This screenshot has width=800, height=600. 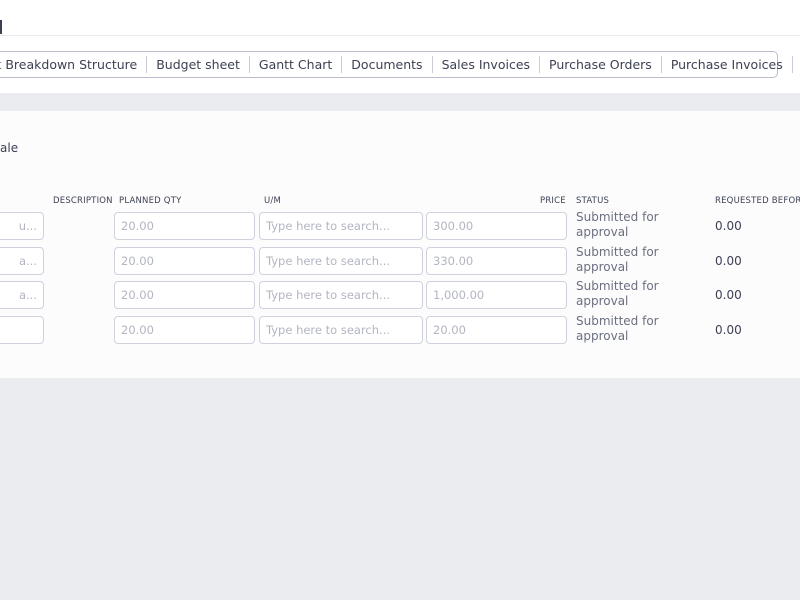 What do you see at coordinates (1, 27) in the screenshot?
I see `header-fragment` at bounding box center [1, 27].